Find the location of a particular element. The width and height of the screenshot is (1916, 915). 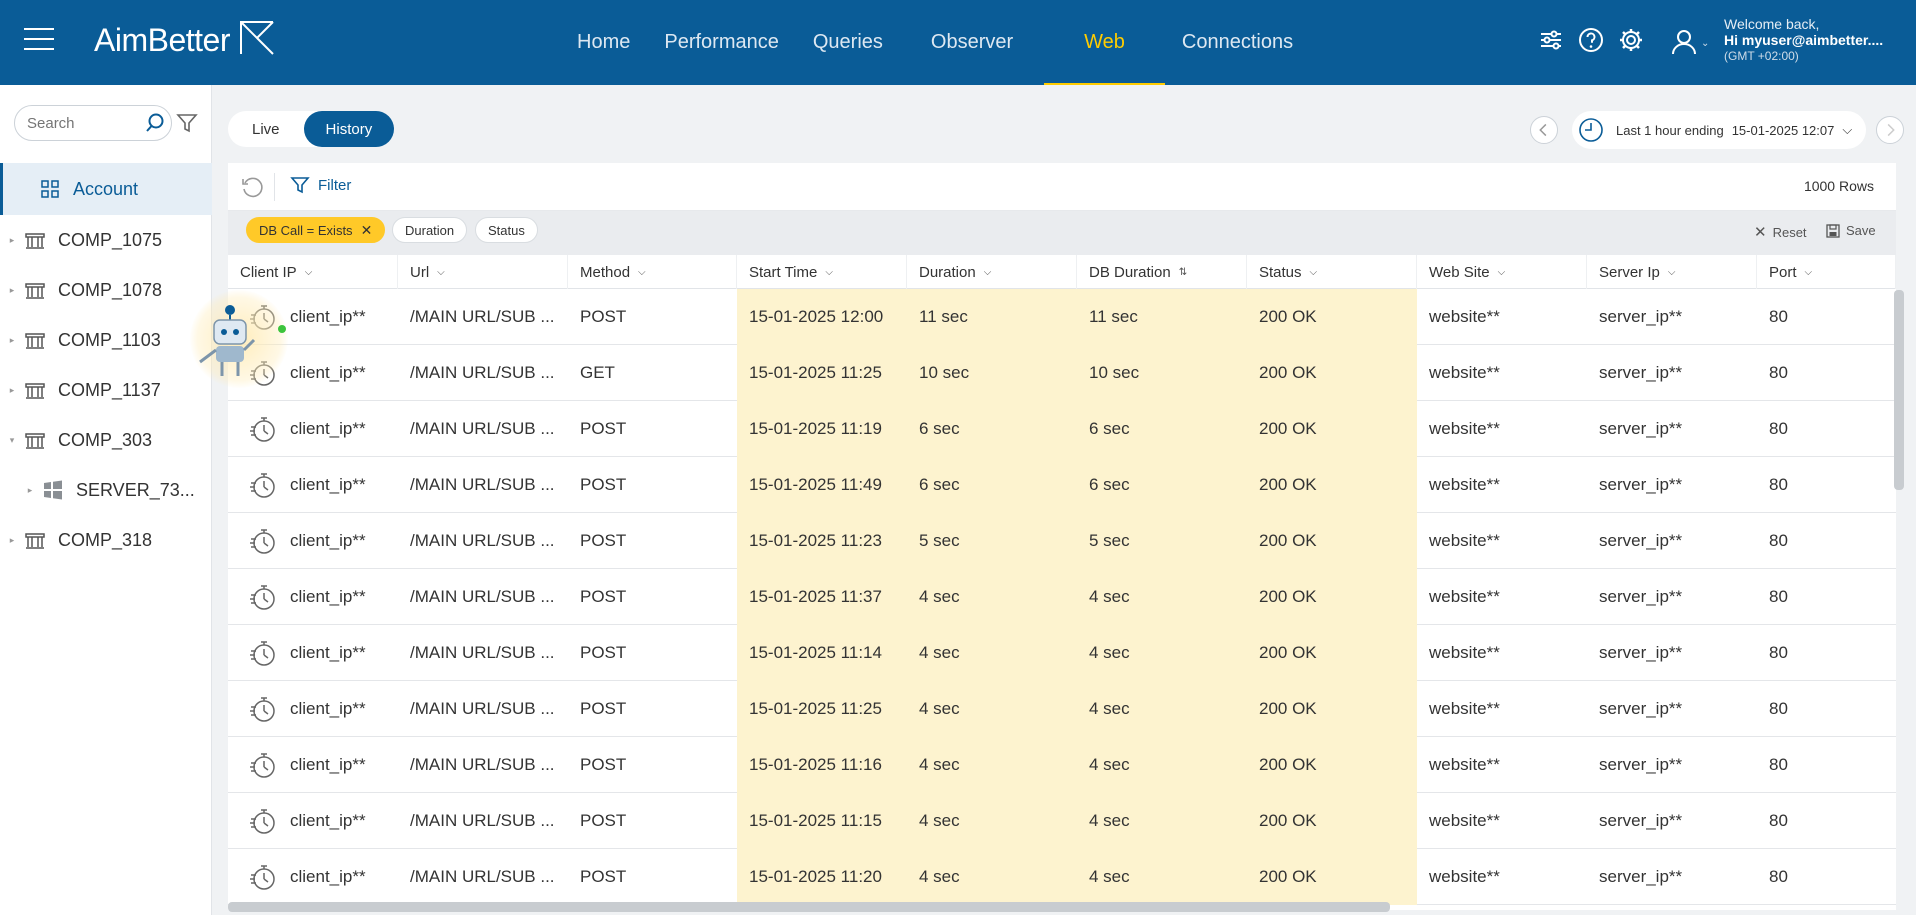

cell-text: client_ip** is located at coordinates (328, 764).